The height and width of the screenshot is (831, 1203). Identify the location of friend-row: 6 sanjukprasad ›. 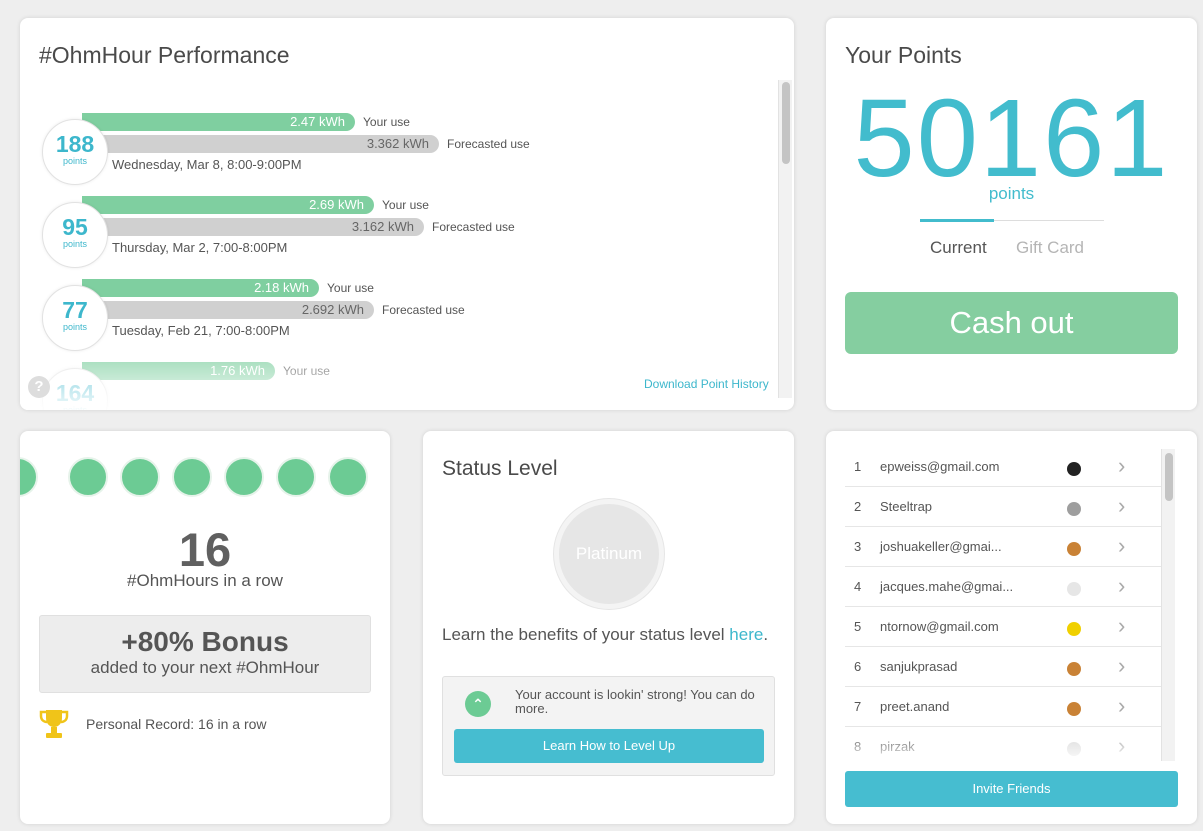
(1003, 667).